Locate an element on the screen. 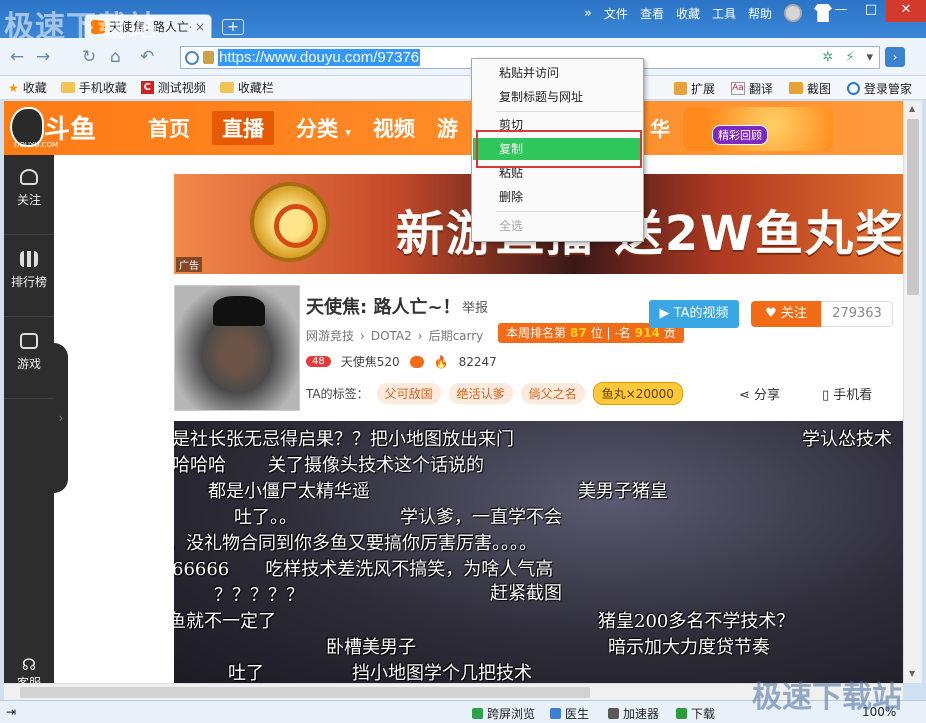 This screenshot has height=723, width=926. folder-icon is located at coordinates (67, 87).